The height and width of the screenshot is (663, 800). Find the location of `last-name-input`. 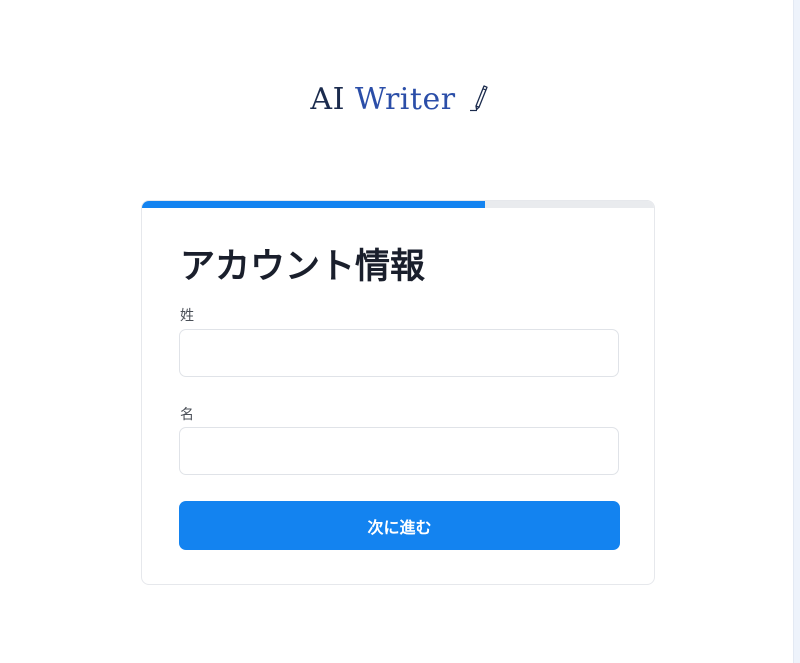

last-name-input is located at coordinates (399, 353).